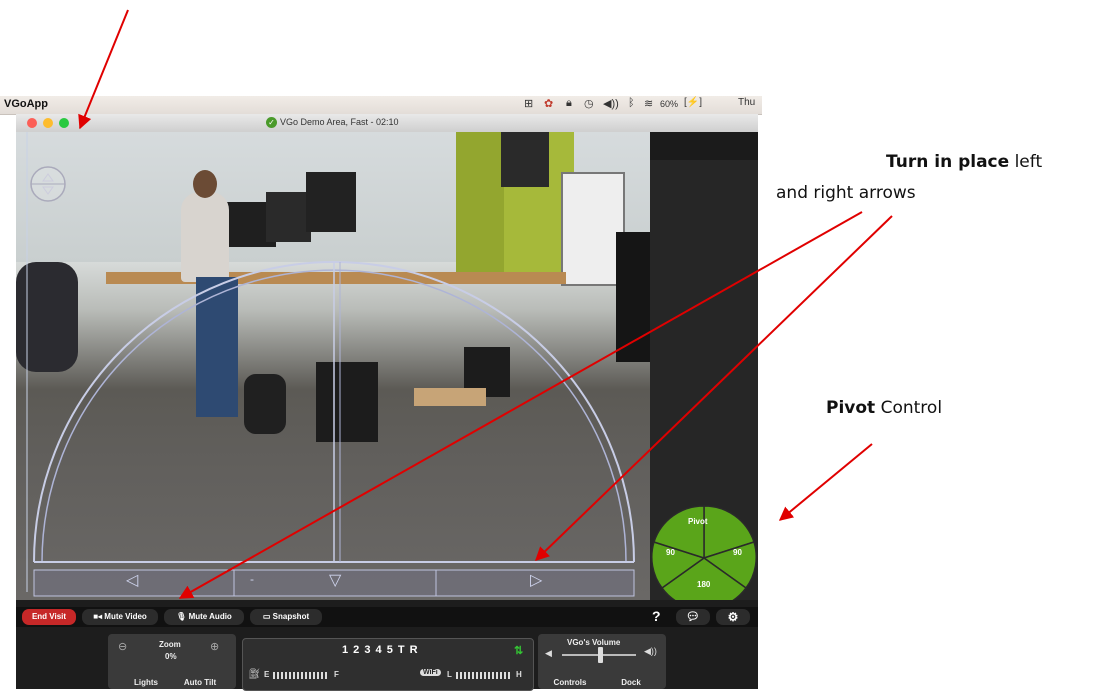  Describe the element at coordinates (851, 408) in the screenshot. I see `pivot-annotation-bold: Pivot` at that location.